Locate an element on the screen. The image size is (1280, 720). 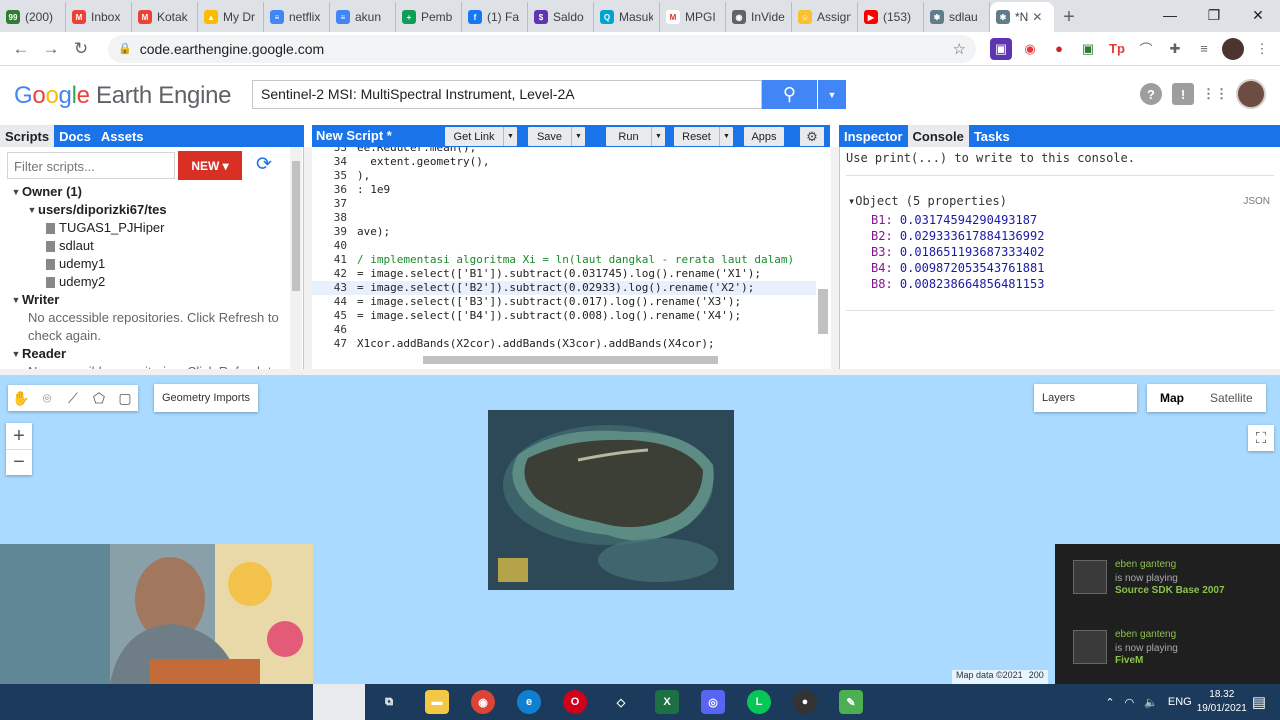
tab-docs: Docs is located at coordinates (75, 136).